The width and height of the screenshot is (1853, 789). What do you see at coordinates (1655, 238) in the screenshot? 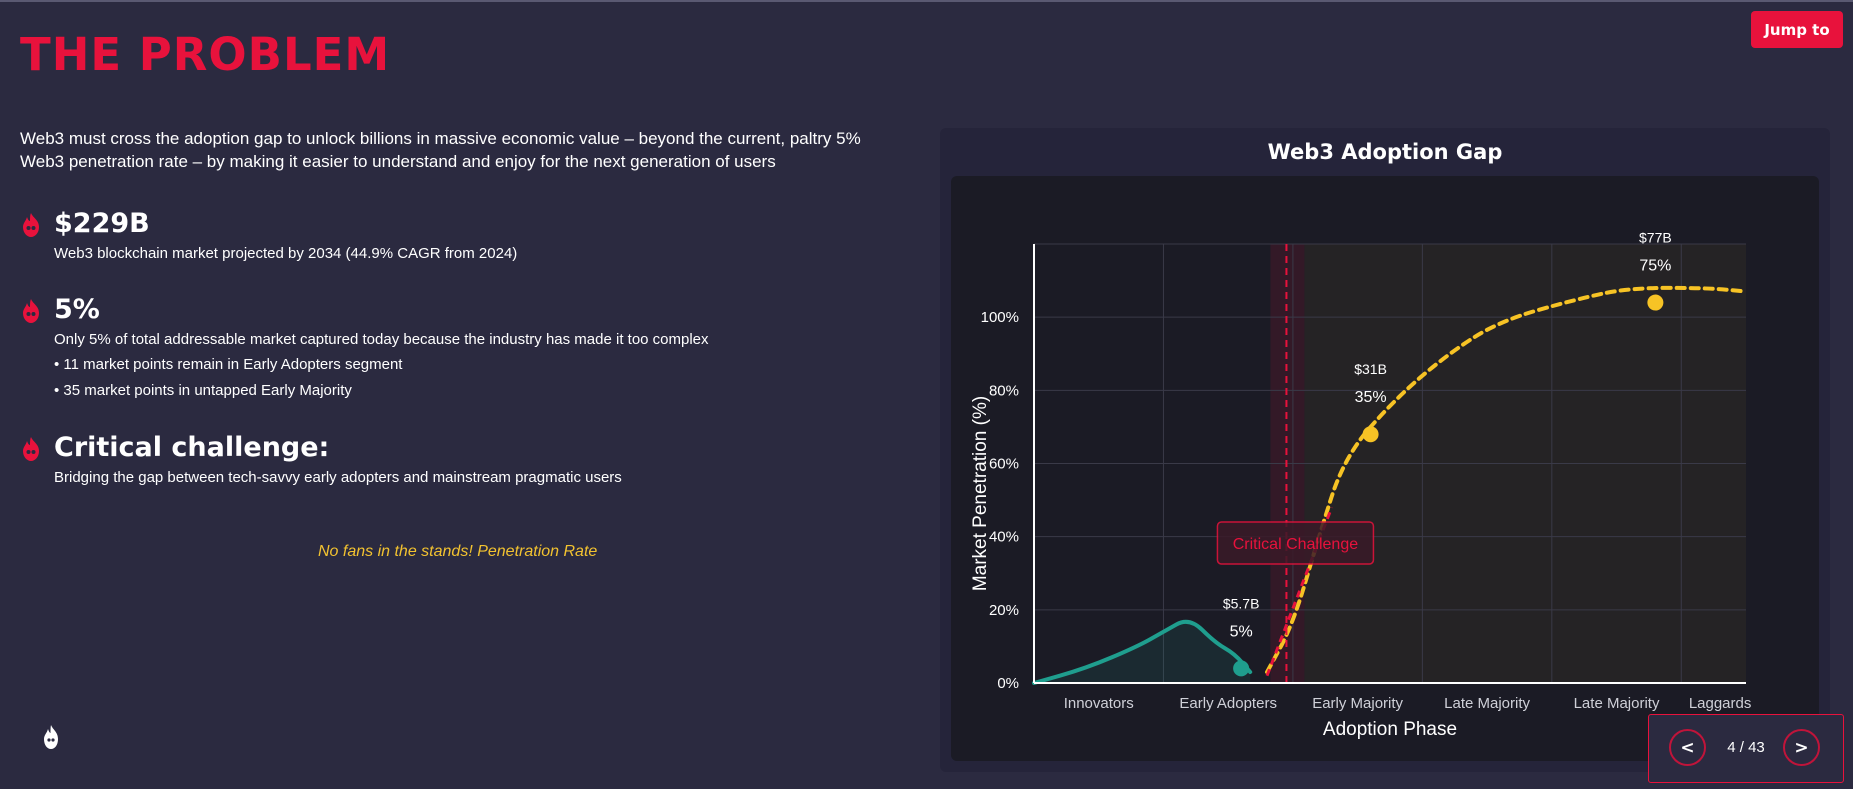
I see `data-value-label: $77B` at bounding box center [1655, 238].